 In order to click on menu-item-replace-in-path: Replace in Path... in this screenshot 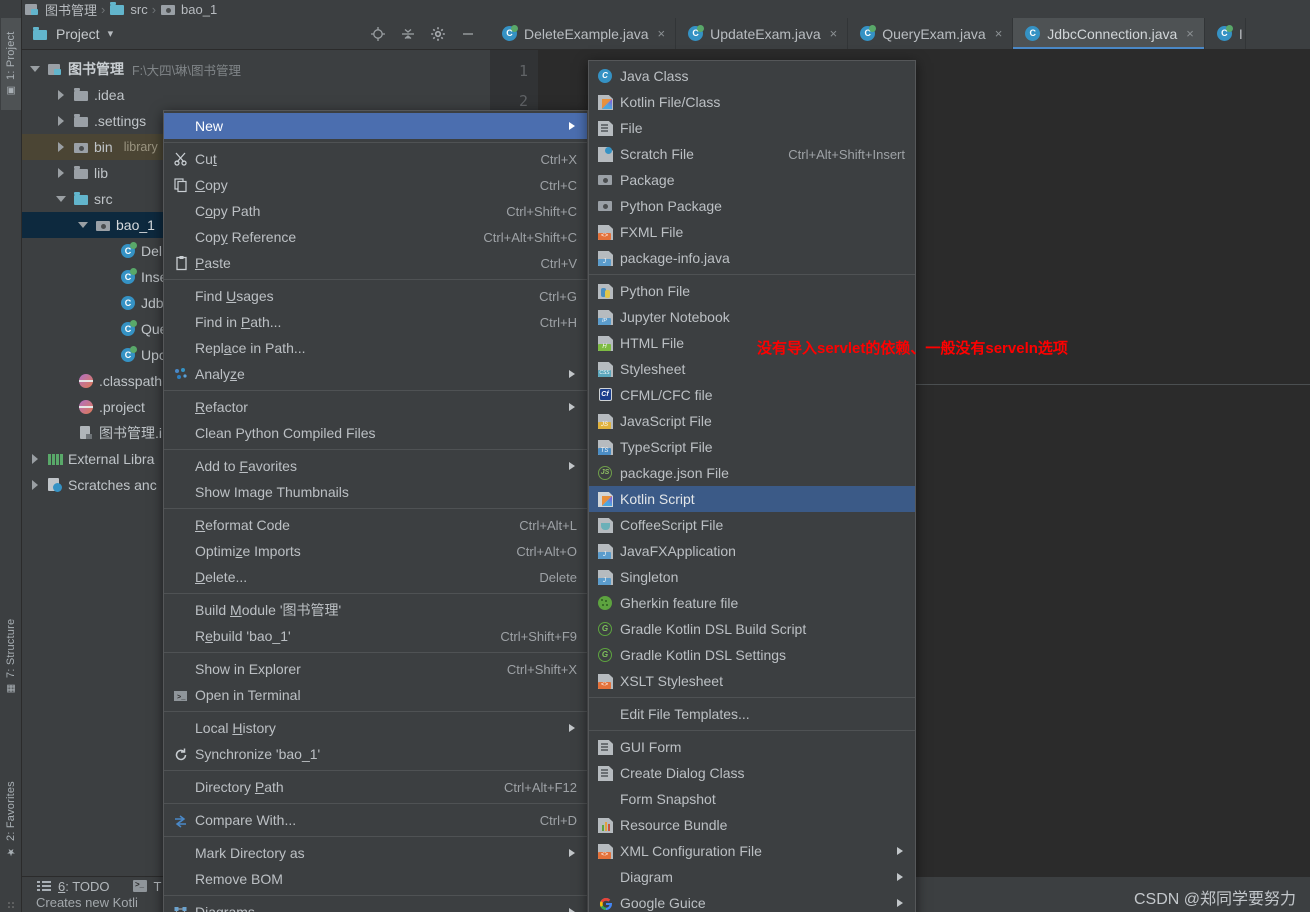, I will do `click(375, 348)`.